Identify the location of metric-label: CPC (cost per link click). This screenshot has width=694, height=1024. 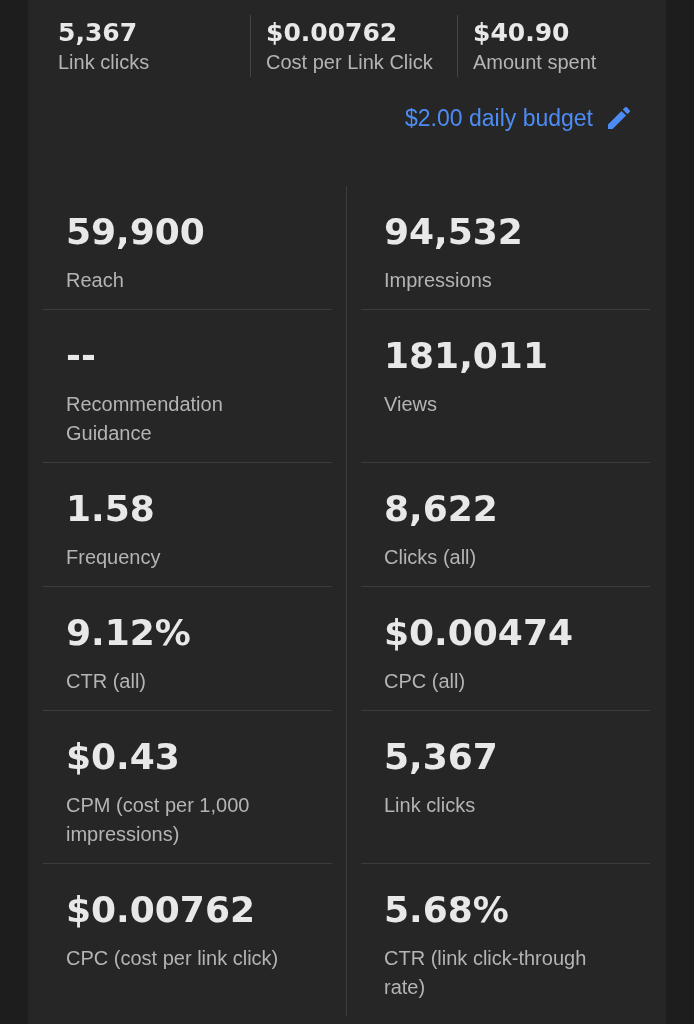
(173, 958).